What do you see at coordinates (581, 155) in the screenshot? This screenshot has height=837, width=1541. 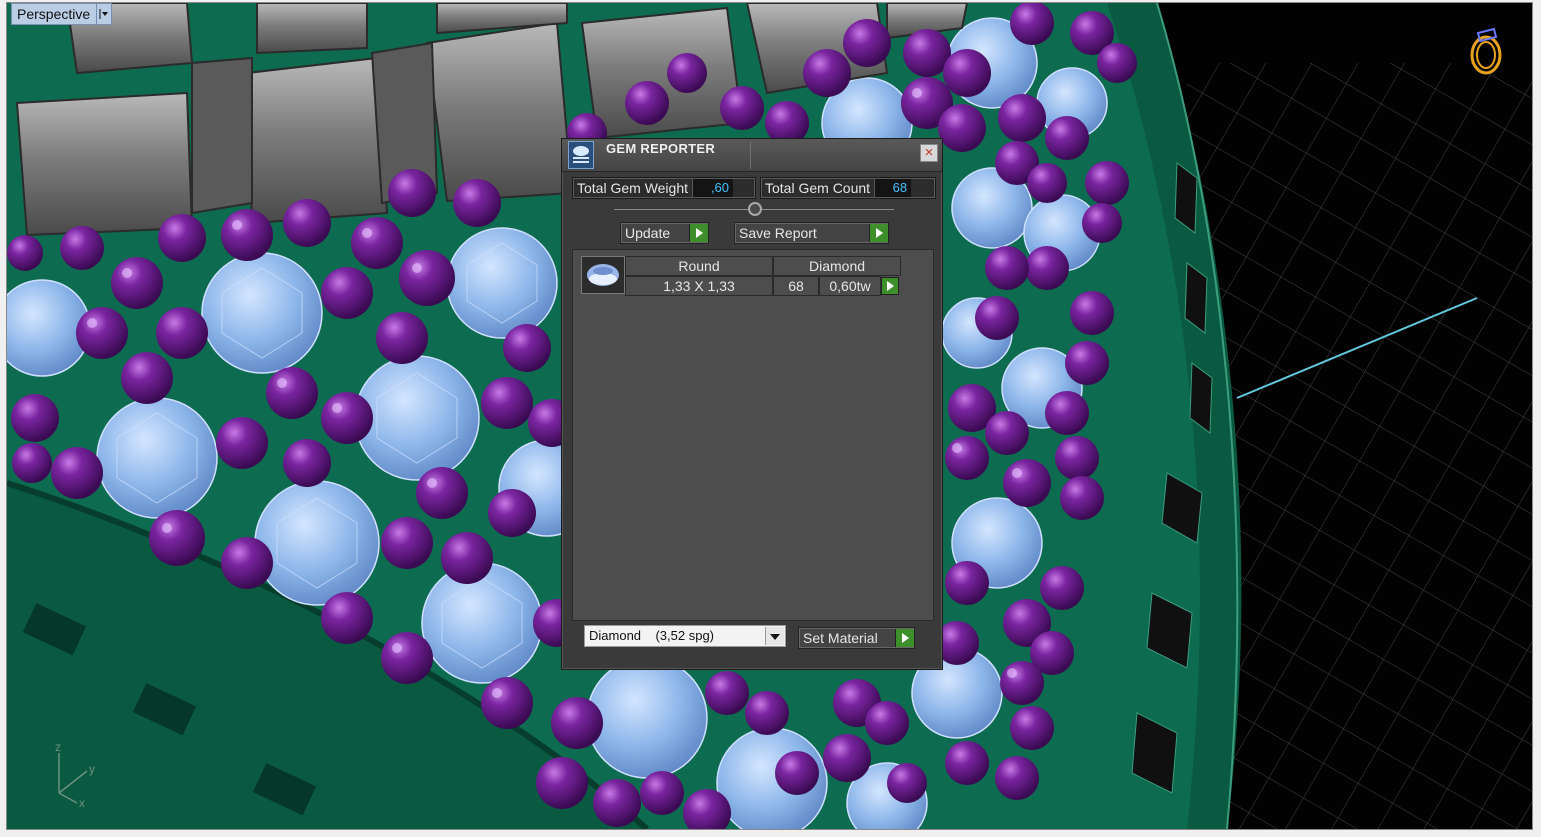 I see `gem-reporter-app-icon` at bounding box center [581, 155].